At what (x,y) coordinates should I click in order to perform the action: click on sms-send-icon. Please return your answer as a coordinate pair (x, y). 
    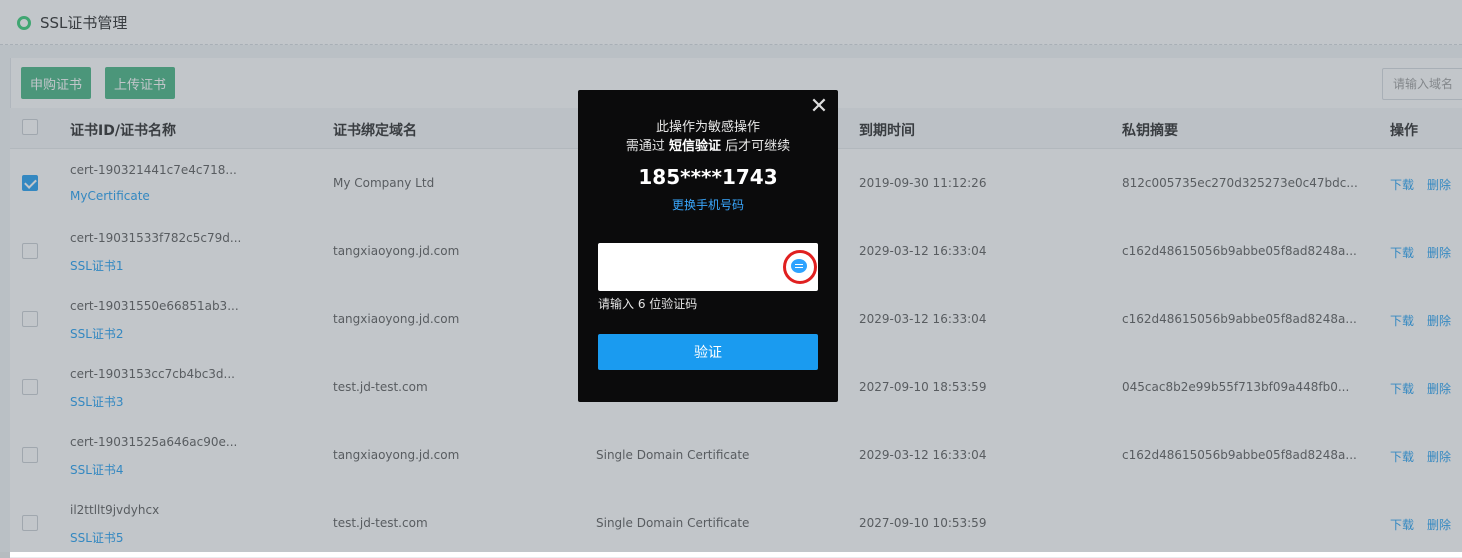
    Looking at the image, I should click on (800, 267).